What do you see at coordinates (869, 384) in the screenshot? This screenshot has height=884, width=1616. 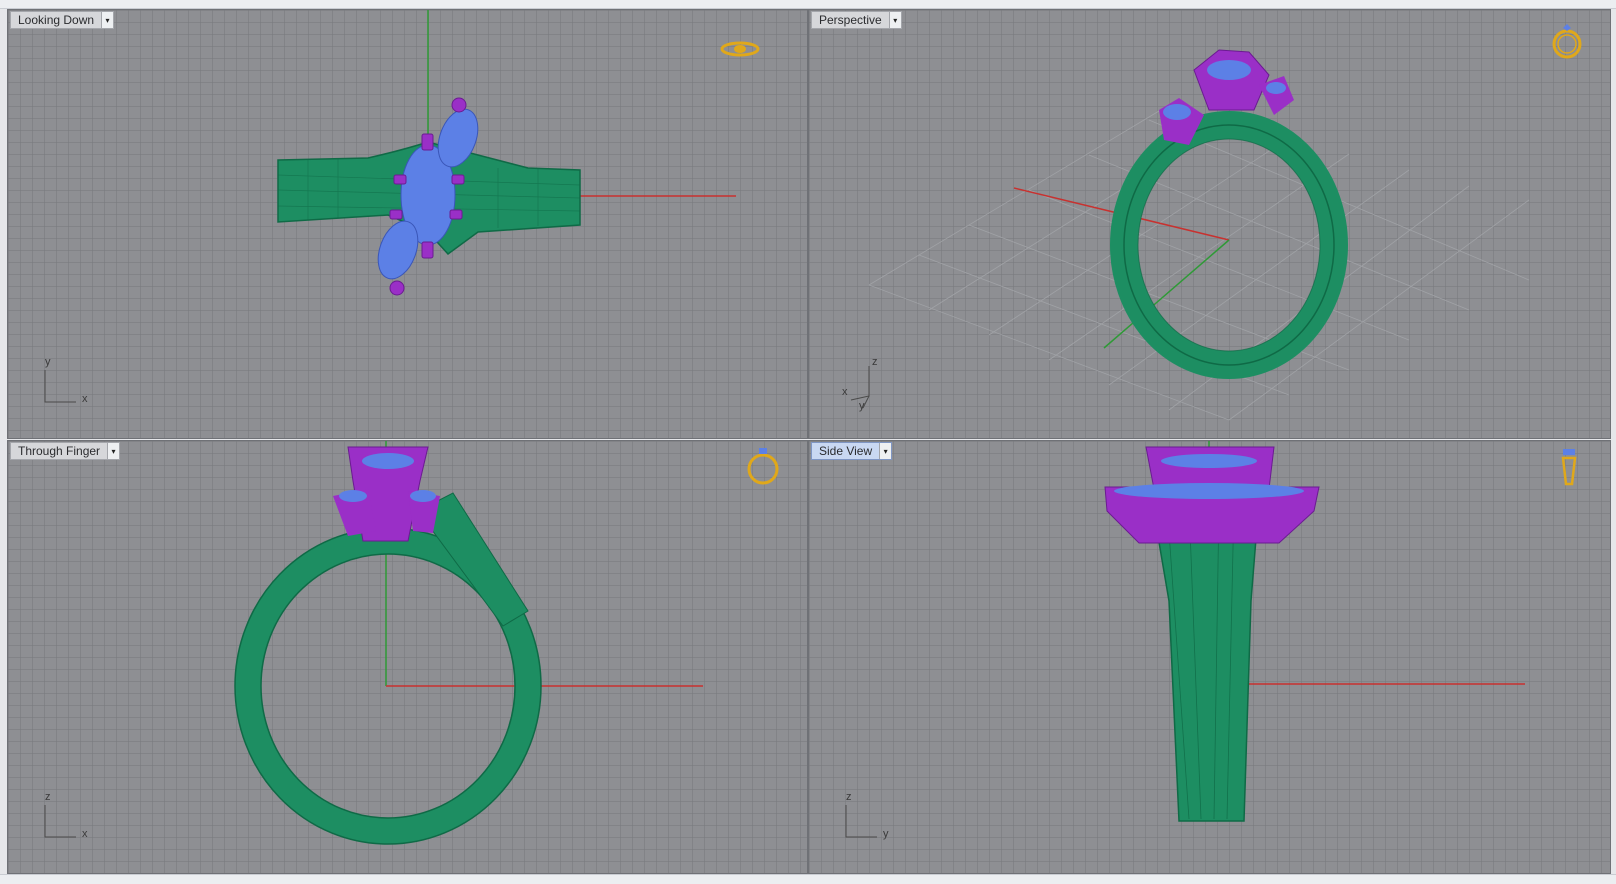 I see `axis-gizmo: z x y` at bounding box center [869, 384].